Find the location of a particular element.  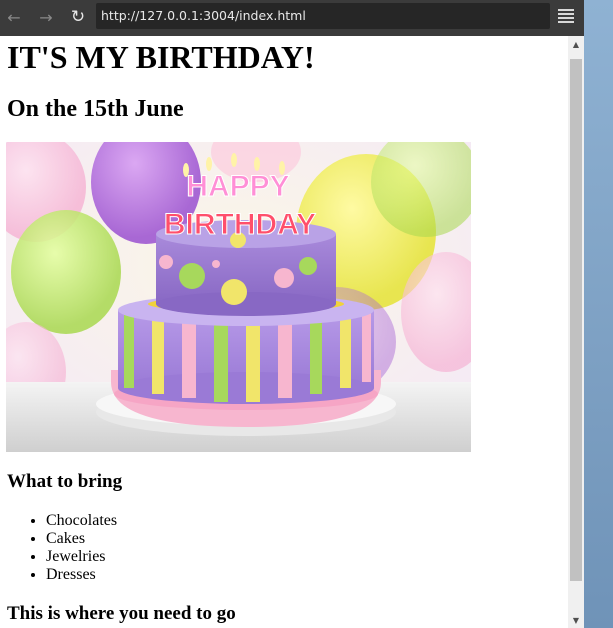

forward-arrow-icon: → is located at coordinates (46, 17).